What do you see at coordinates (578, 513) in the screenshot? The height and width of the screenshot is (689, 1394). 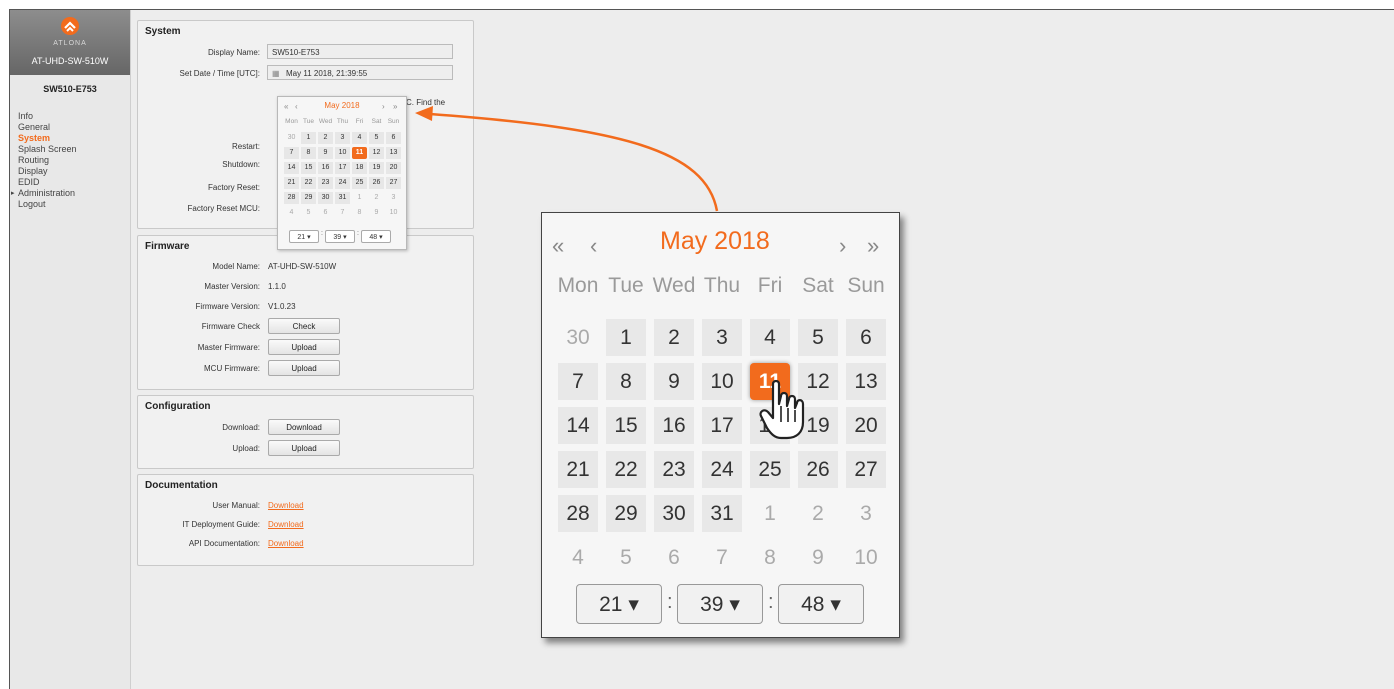 I see `day-cell: 28` at bounding box center [578, 513].